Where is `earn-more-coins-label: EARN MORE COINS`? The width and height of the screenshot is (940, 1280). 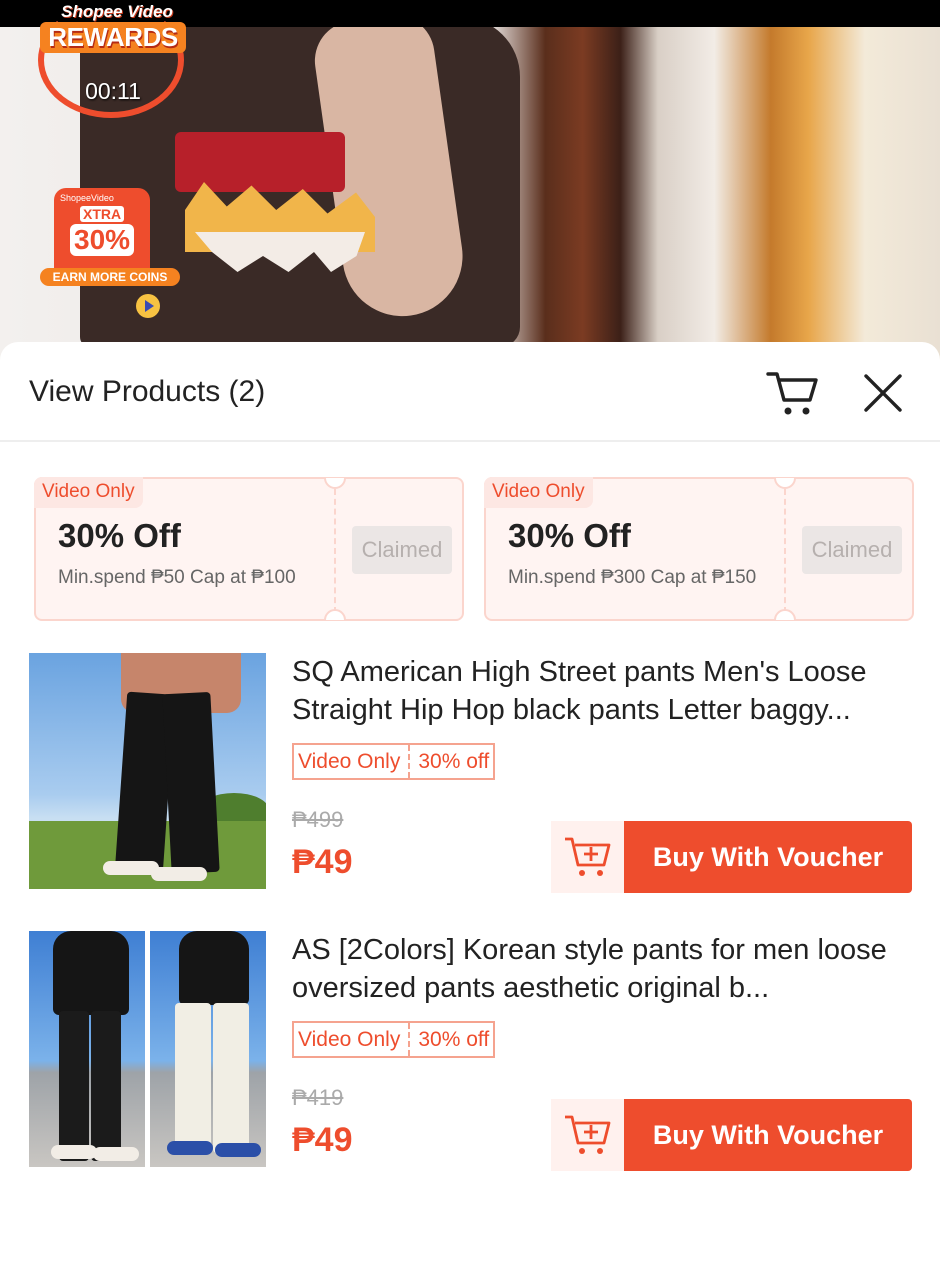
earn-more-coins-label: EARN MORE COINS is located at coordinates (110, 277).